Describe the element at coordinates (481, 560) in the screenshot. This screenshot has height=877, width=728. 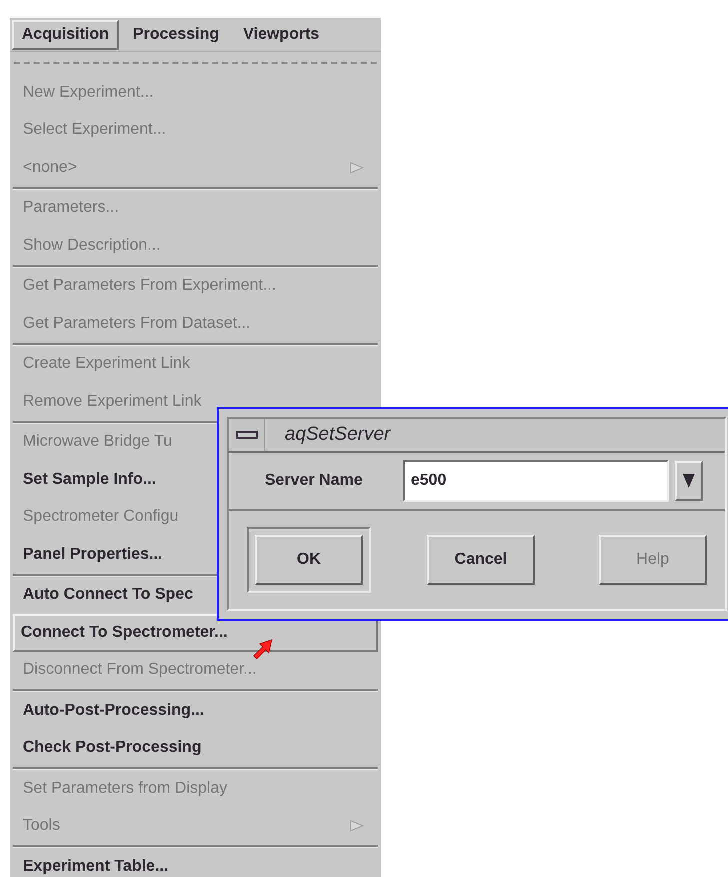
I see `dialog-button: Cancel` at that location.